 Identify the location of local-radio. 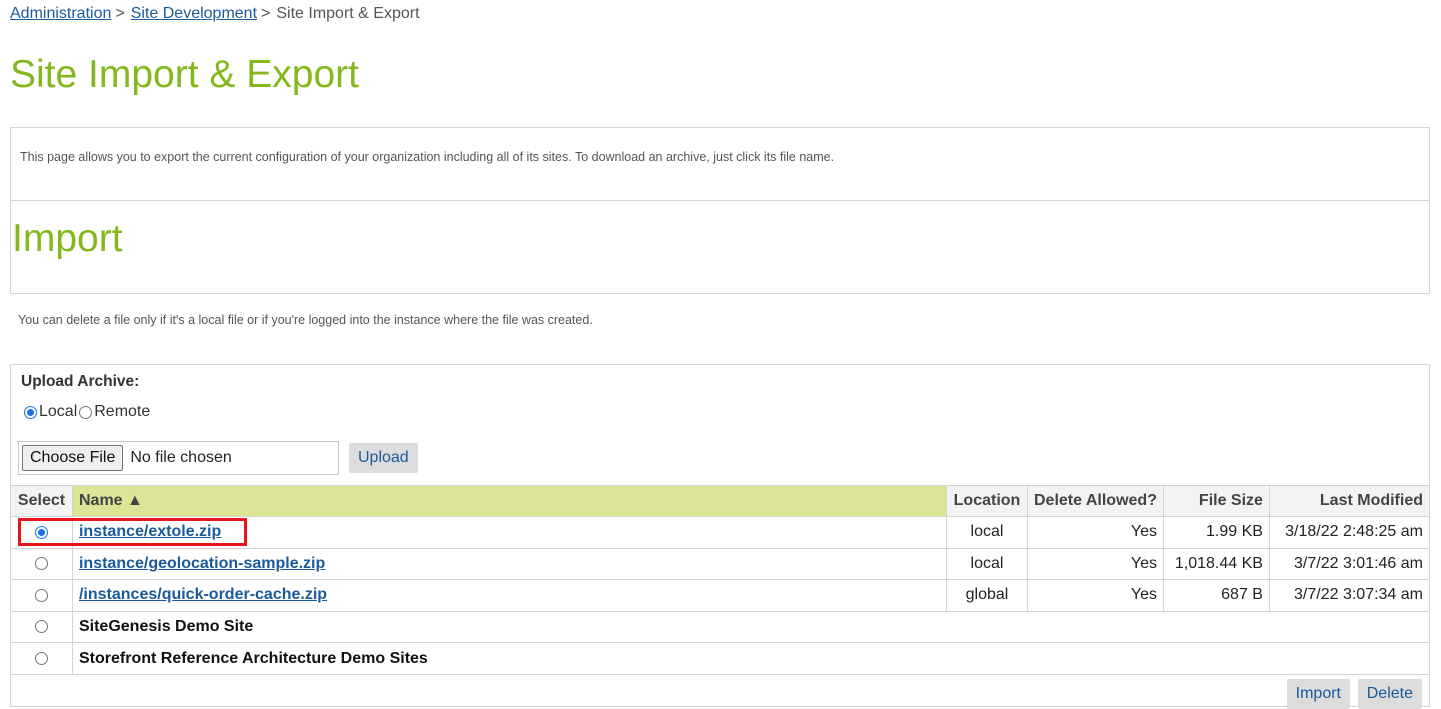
(30, 412).